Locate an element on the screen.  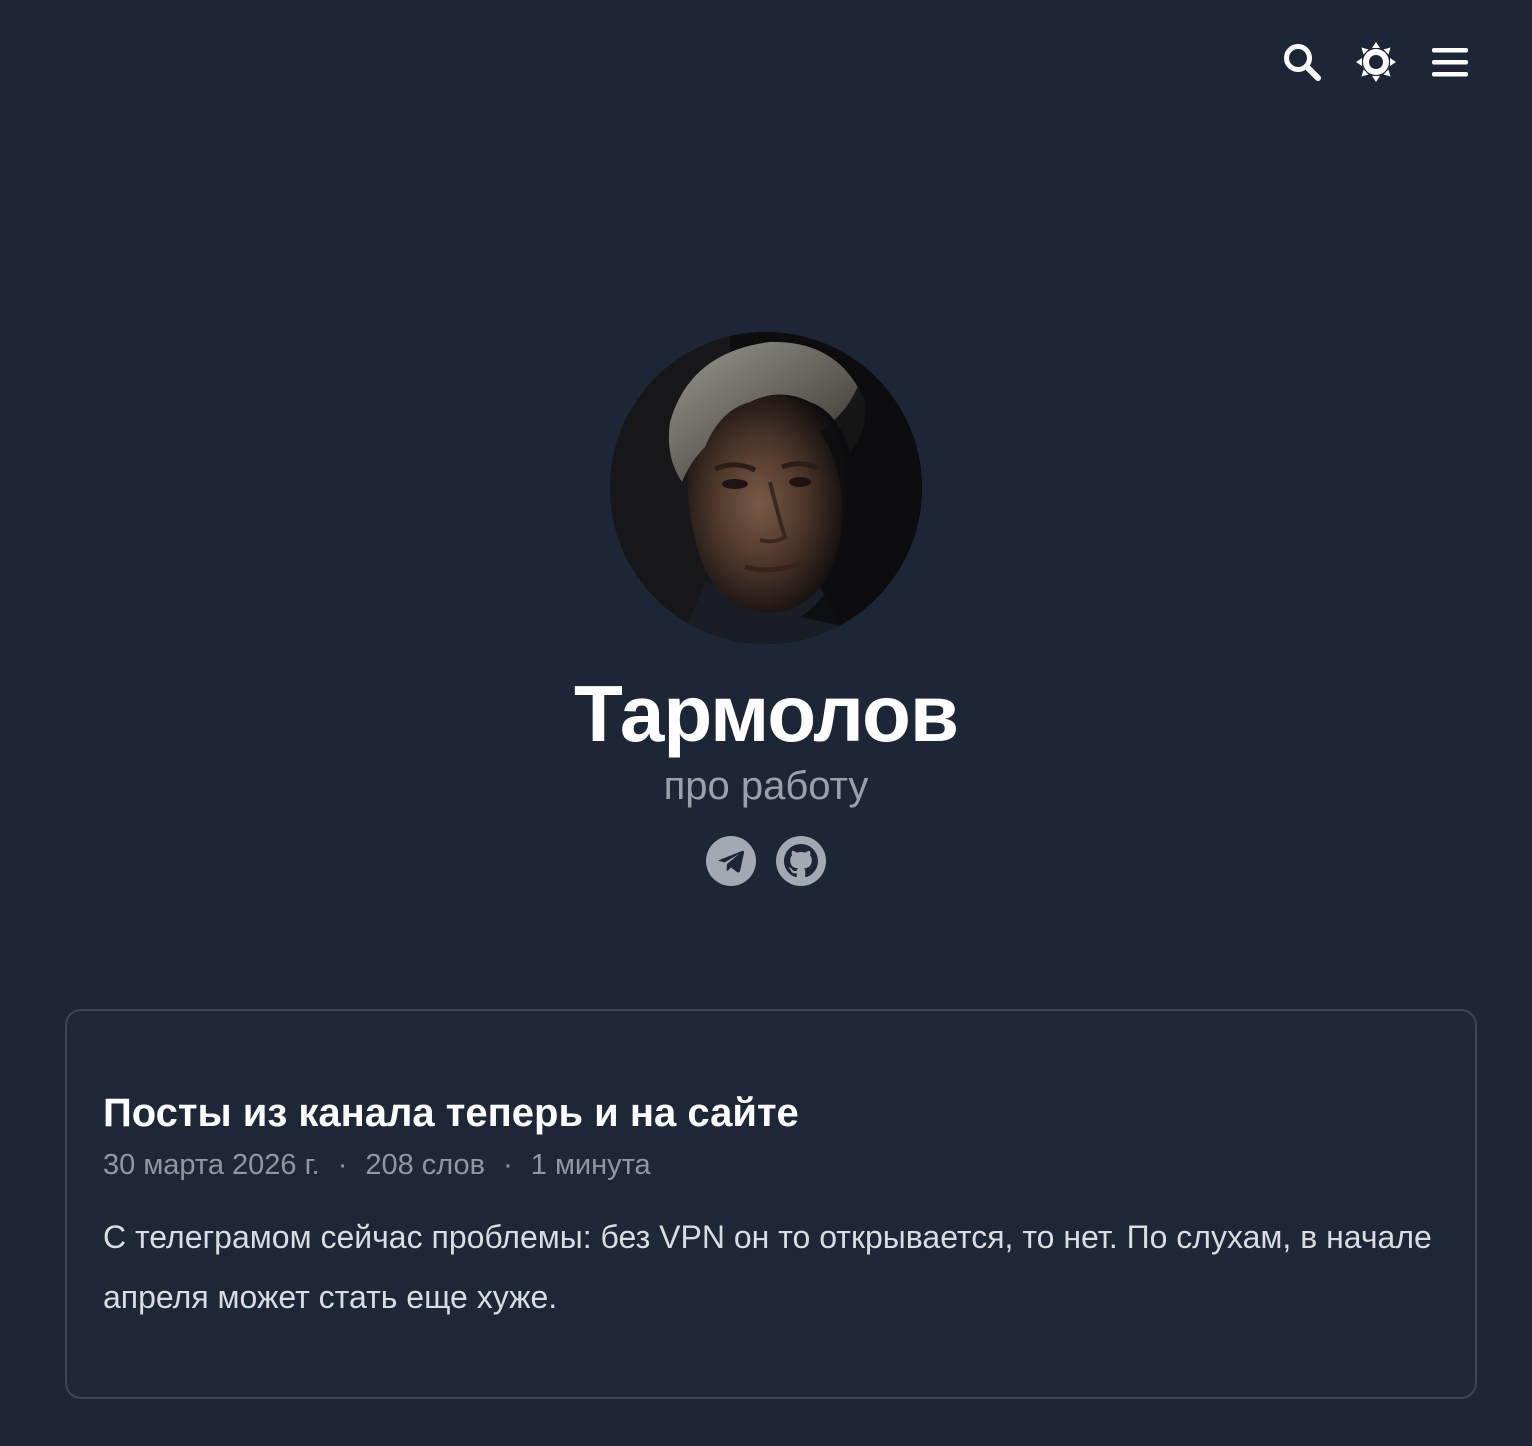
telegram-icon is located at coordinates (731, 861).